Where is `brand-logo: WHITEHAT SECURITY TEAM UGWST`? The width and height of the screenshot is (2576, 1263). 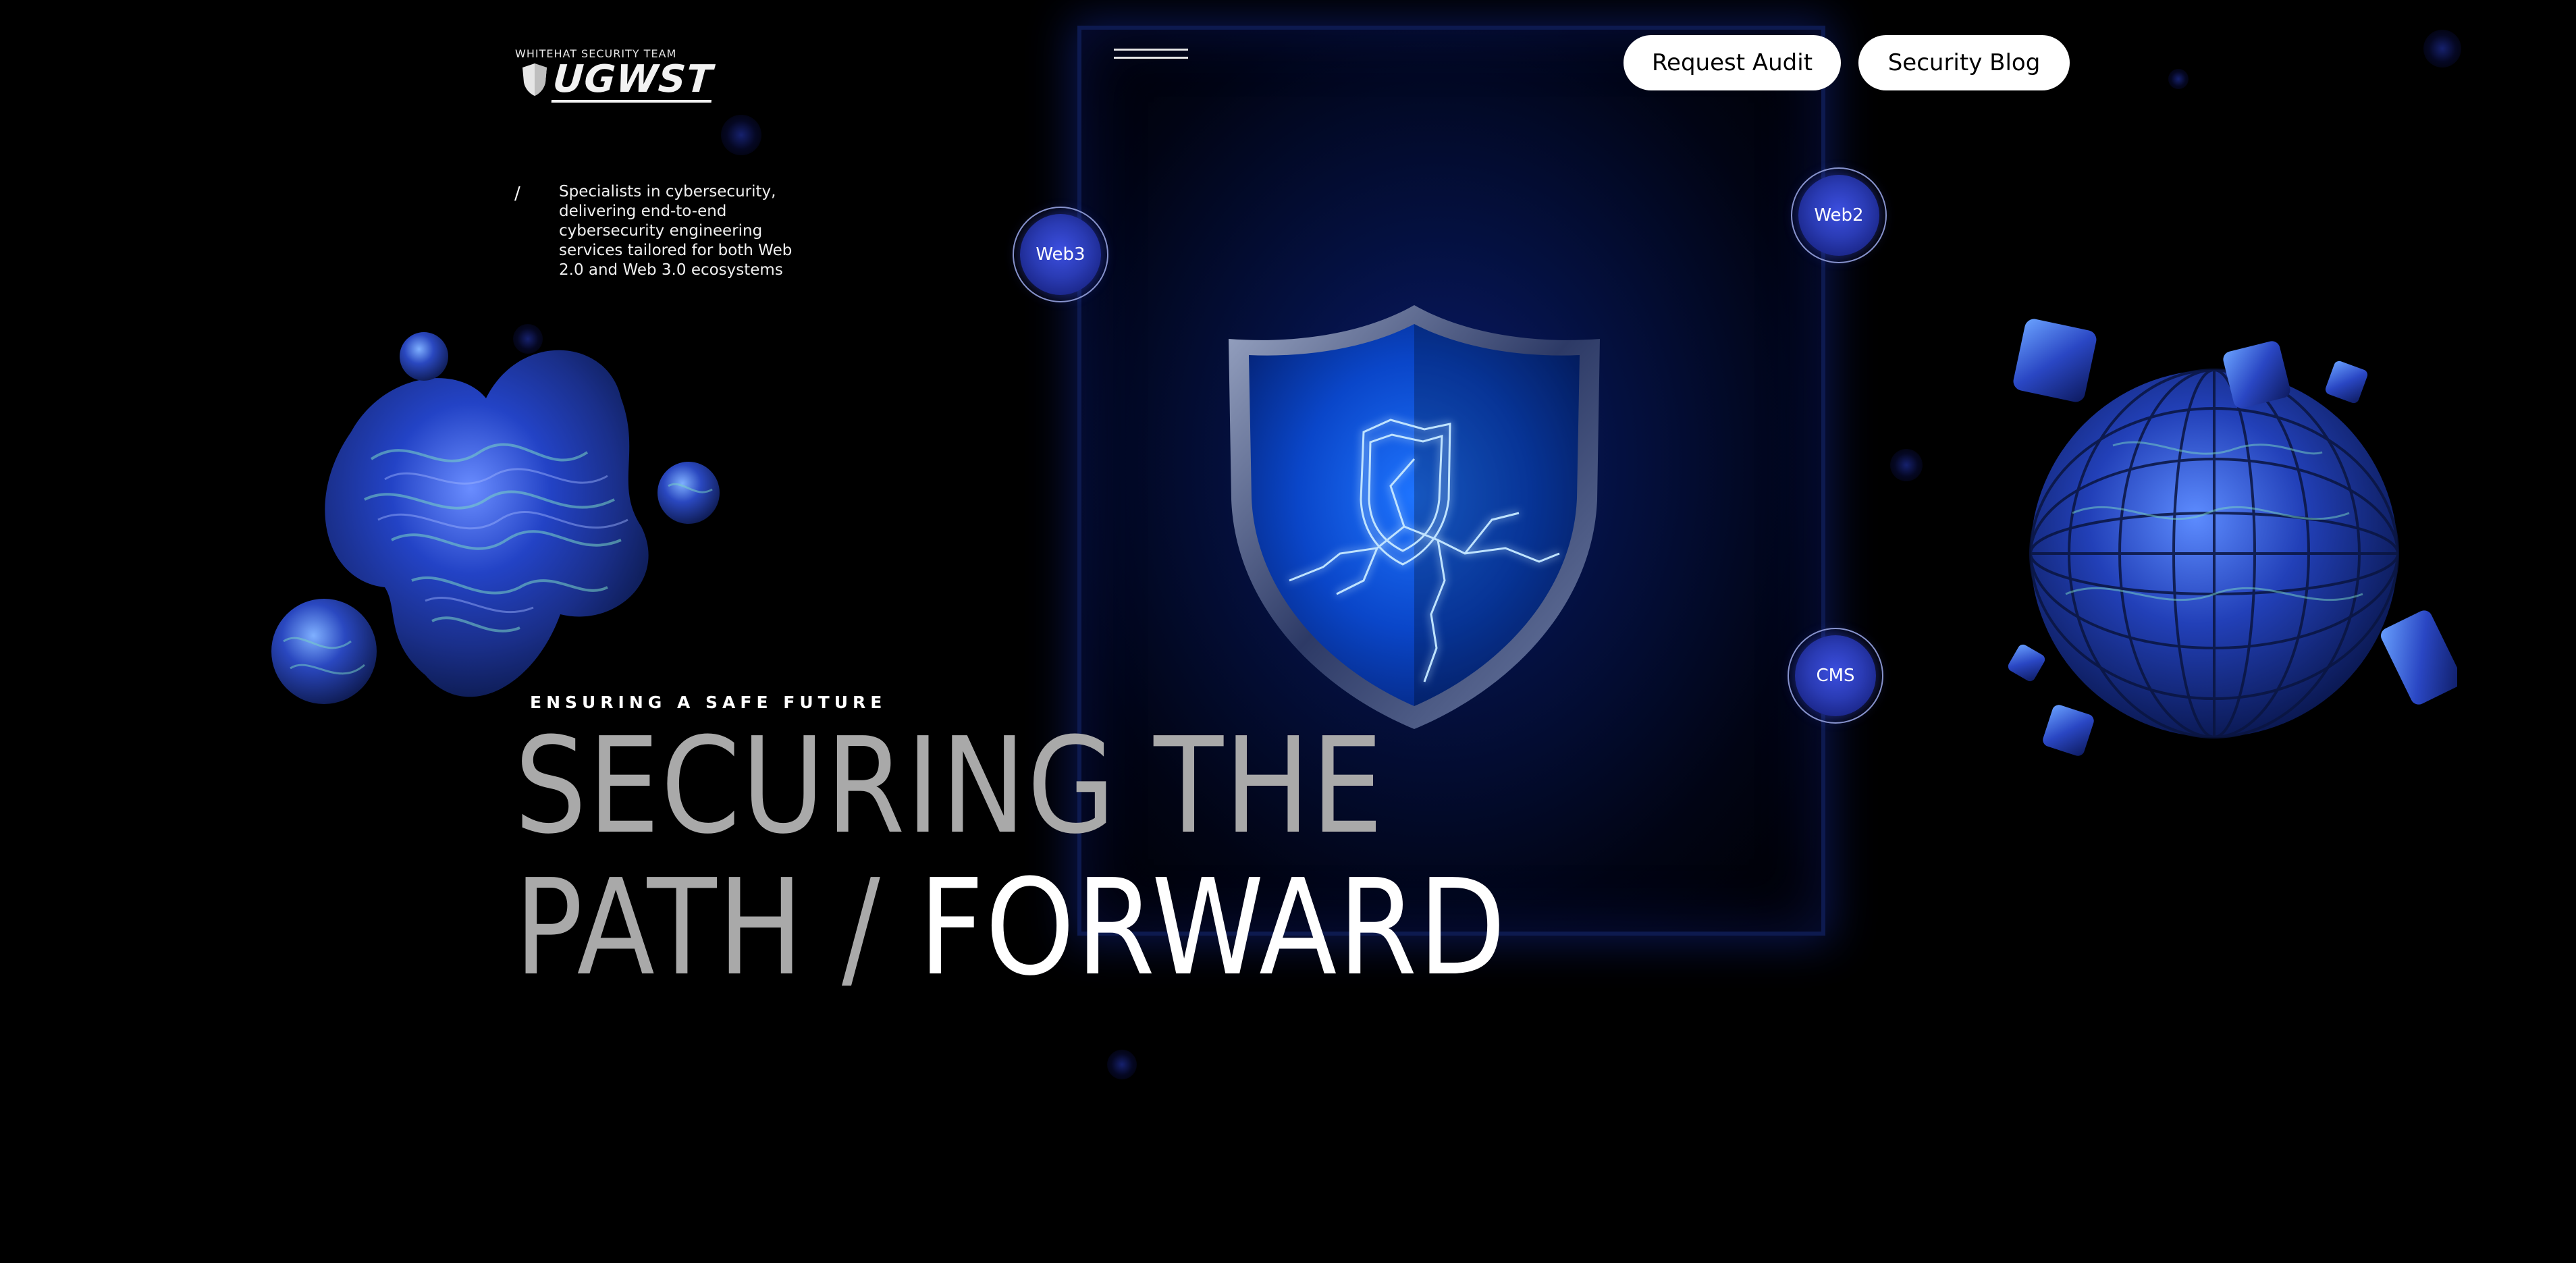 brand-logo: WHITEHAT SECURITY TEAM UGWST is located at coordinates (614, 75).